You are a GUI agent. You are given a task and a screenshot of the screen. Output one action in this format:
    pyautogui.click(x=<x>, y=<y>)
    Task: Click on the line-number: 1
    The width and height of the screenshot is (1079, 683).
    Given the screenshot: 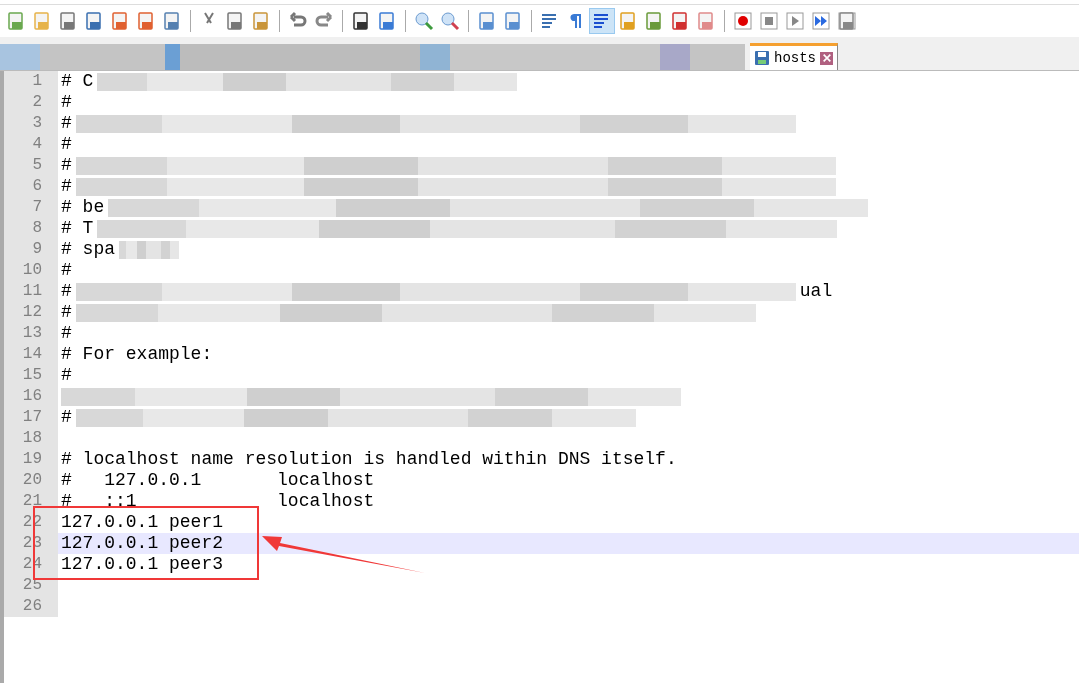 What is the action you would take?
    pyautogui.click(x=31, y=81)
    